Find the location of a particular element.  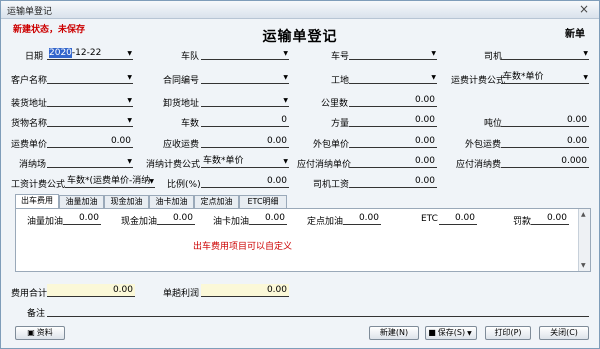

fixed-fuel-field: 0.00 is located at coordinates (362, 218).